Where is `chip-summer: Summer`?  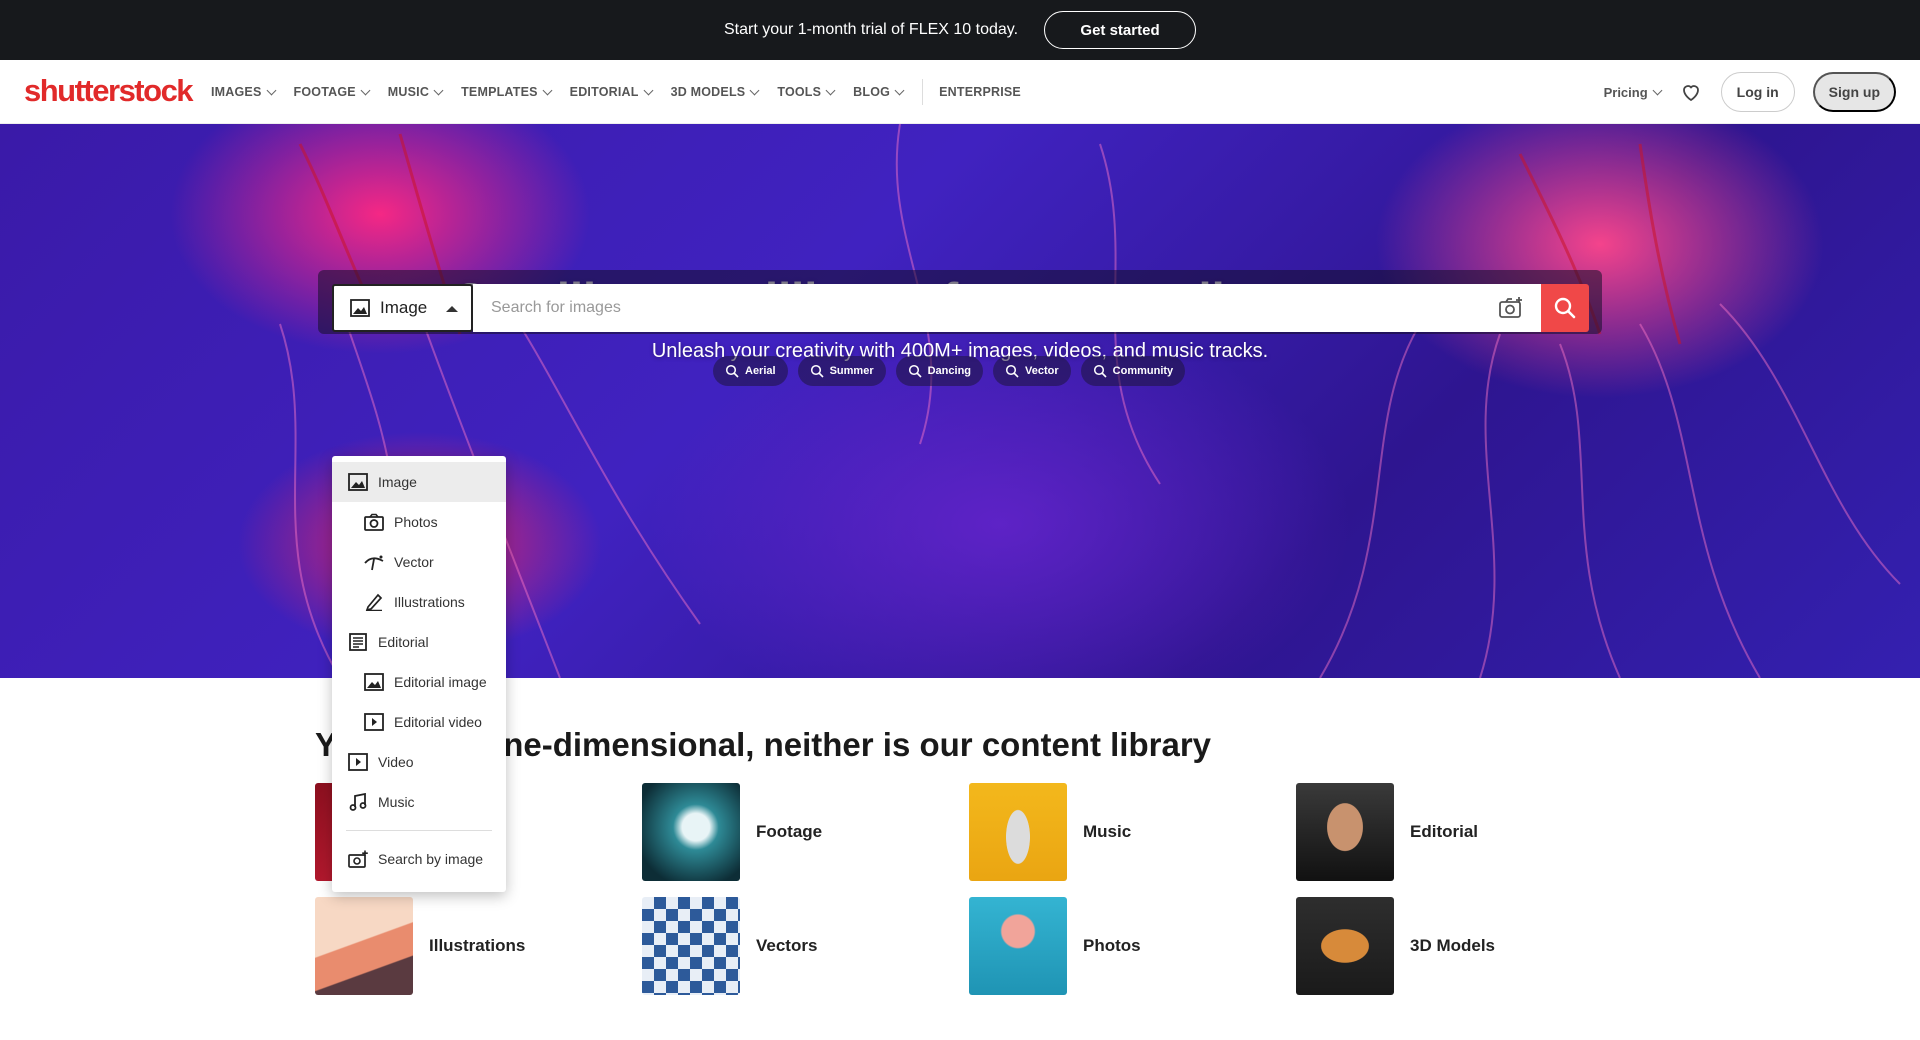
chip-summer: Summer is located at coordinates (841, 371).